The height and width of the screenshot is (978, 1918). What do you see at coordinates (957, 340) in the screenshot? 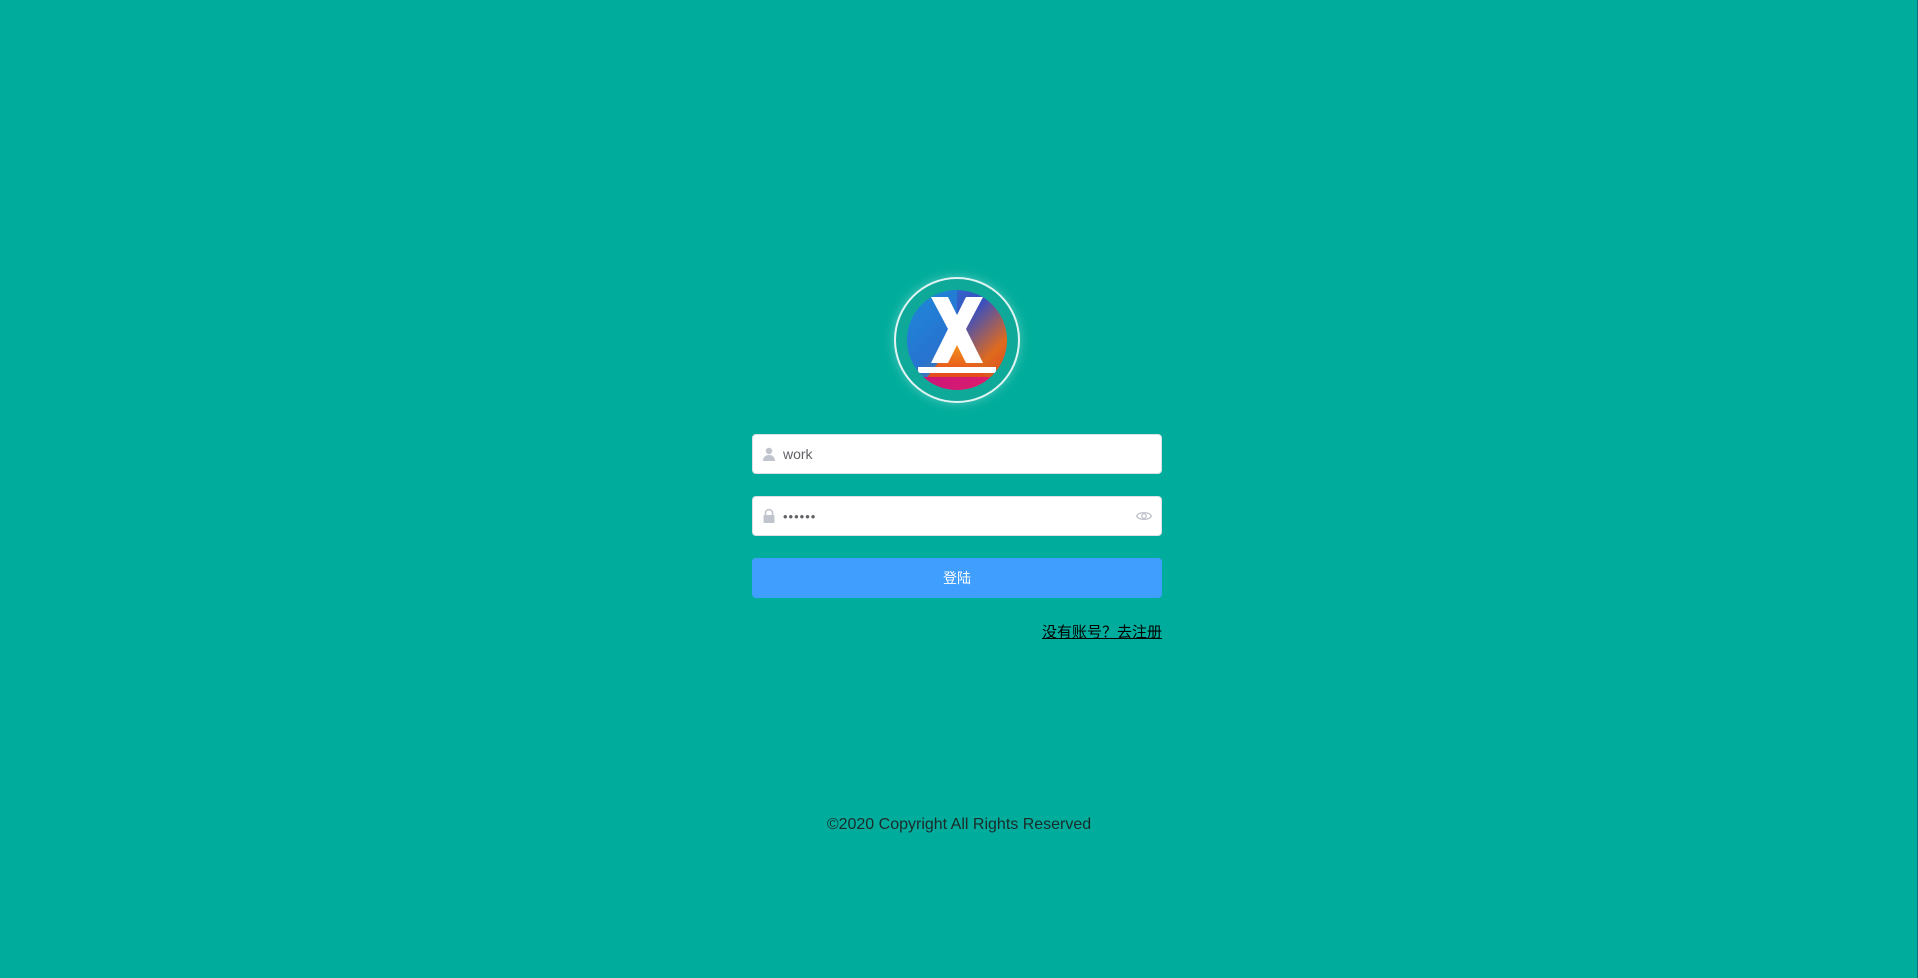
I see `x-logo-icon` at bounding box center [957, 340].